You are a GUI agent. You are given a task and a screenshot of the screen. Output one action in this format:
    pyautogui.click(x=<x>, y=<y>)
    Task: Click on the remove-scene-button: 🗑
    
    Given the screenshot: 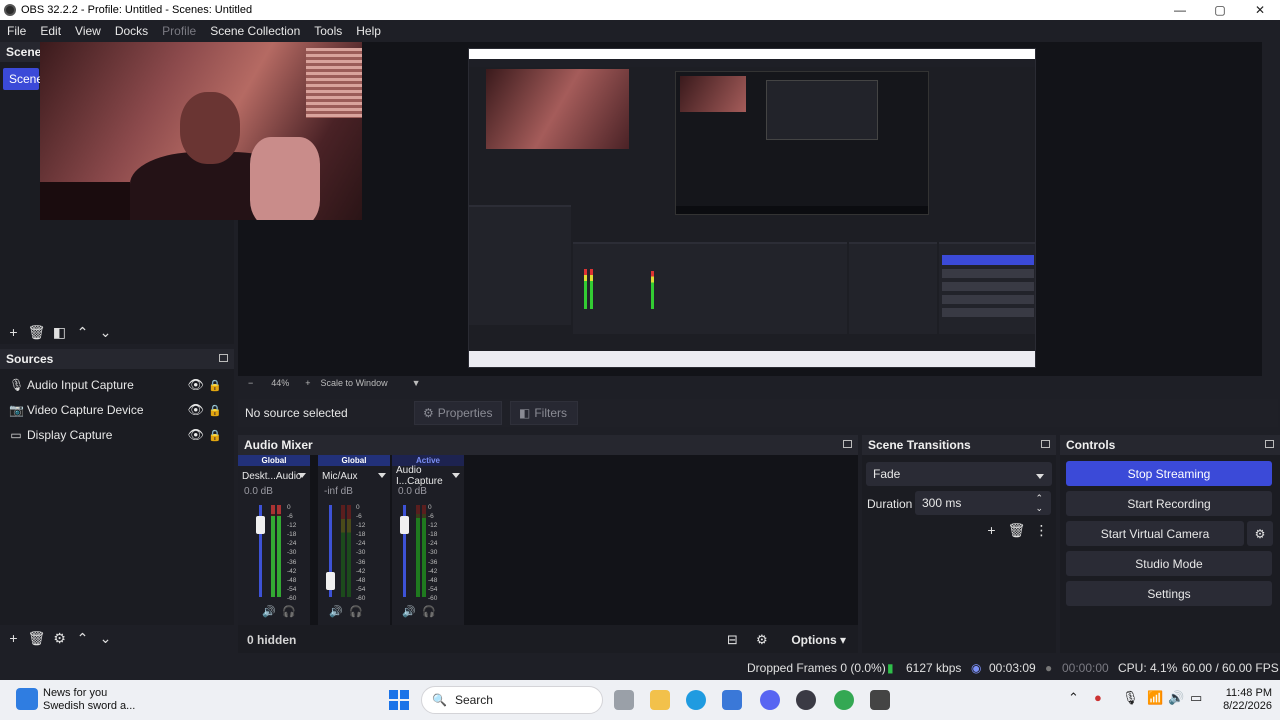 What is the action you would take?
    pyautogui.click(x=36, y=332)
    